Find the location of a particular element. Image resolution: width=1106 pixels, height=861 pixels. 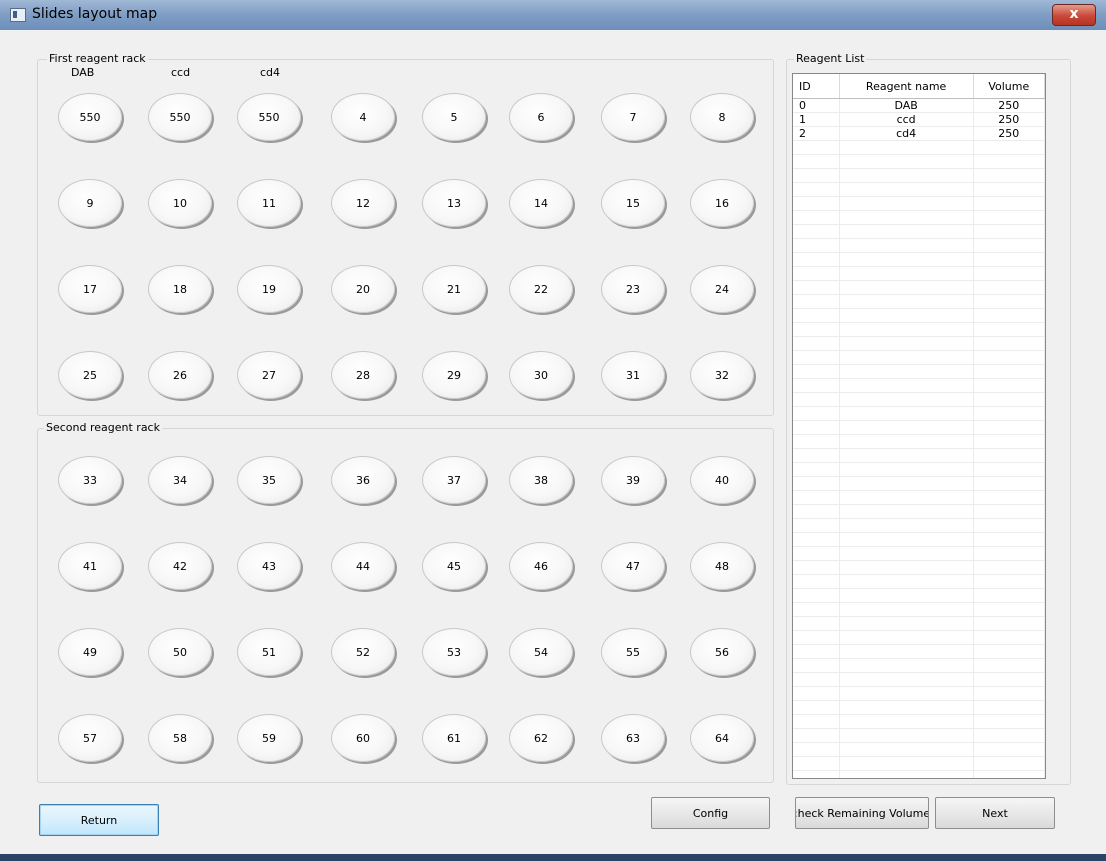

reagent-slot: 33 is located at coordinates (90, 480).